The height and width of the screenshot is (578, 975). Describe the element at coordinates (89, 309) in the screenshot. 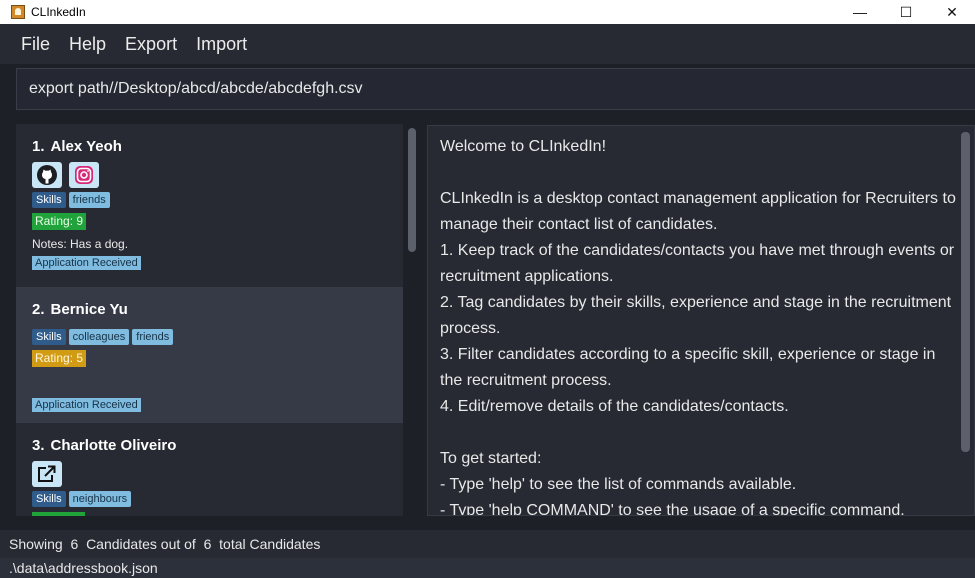

I see `candidate-name: Bernice Yu` at that location.